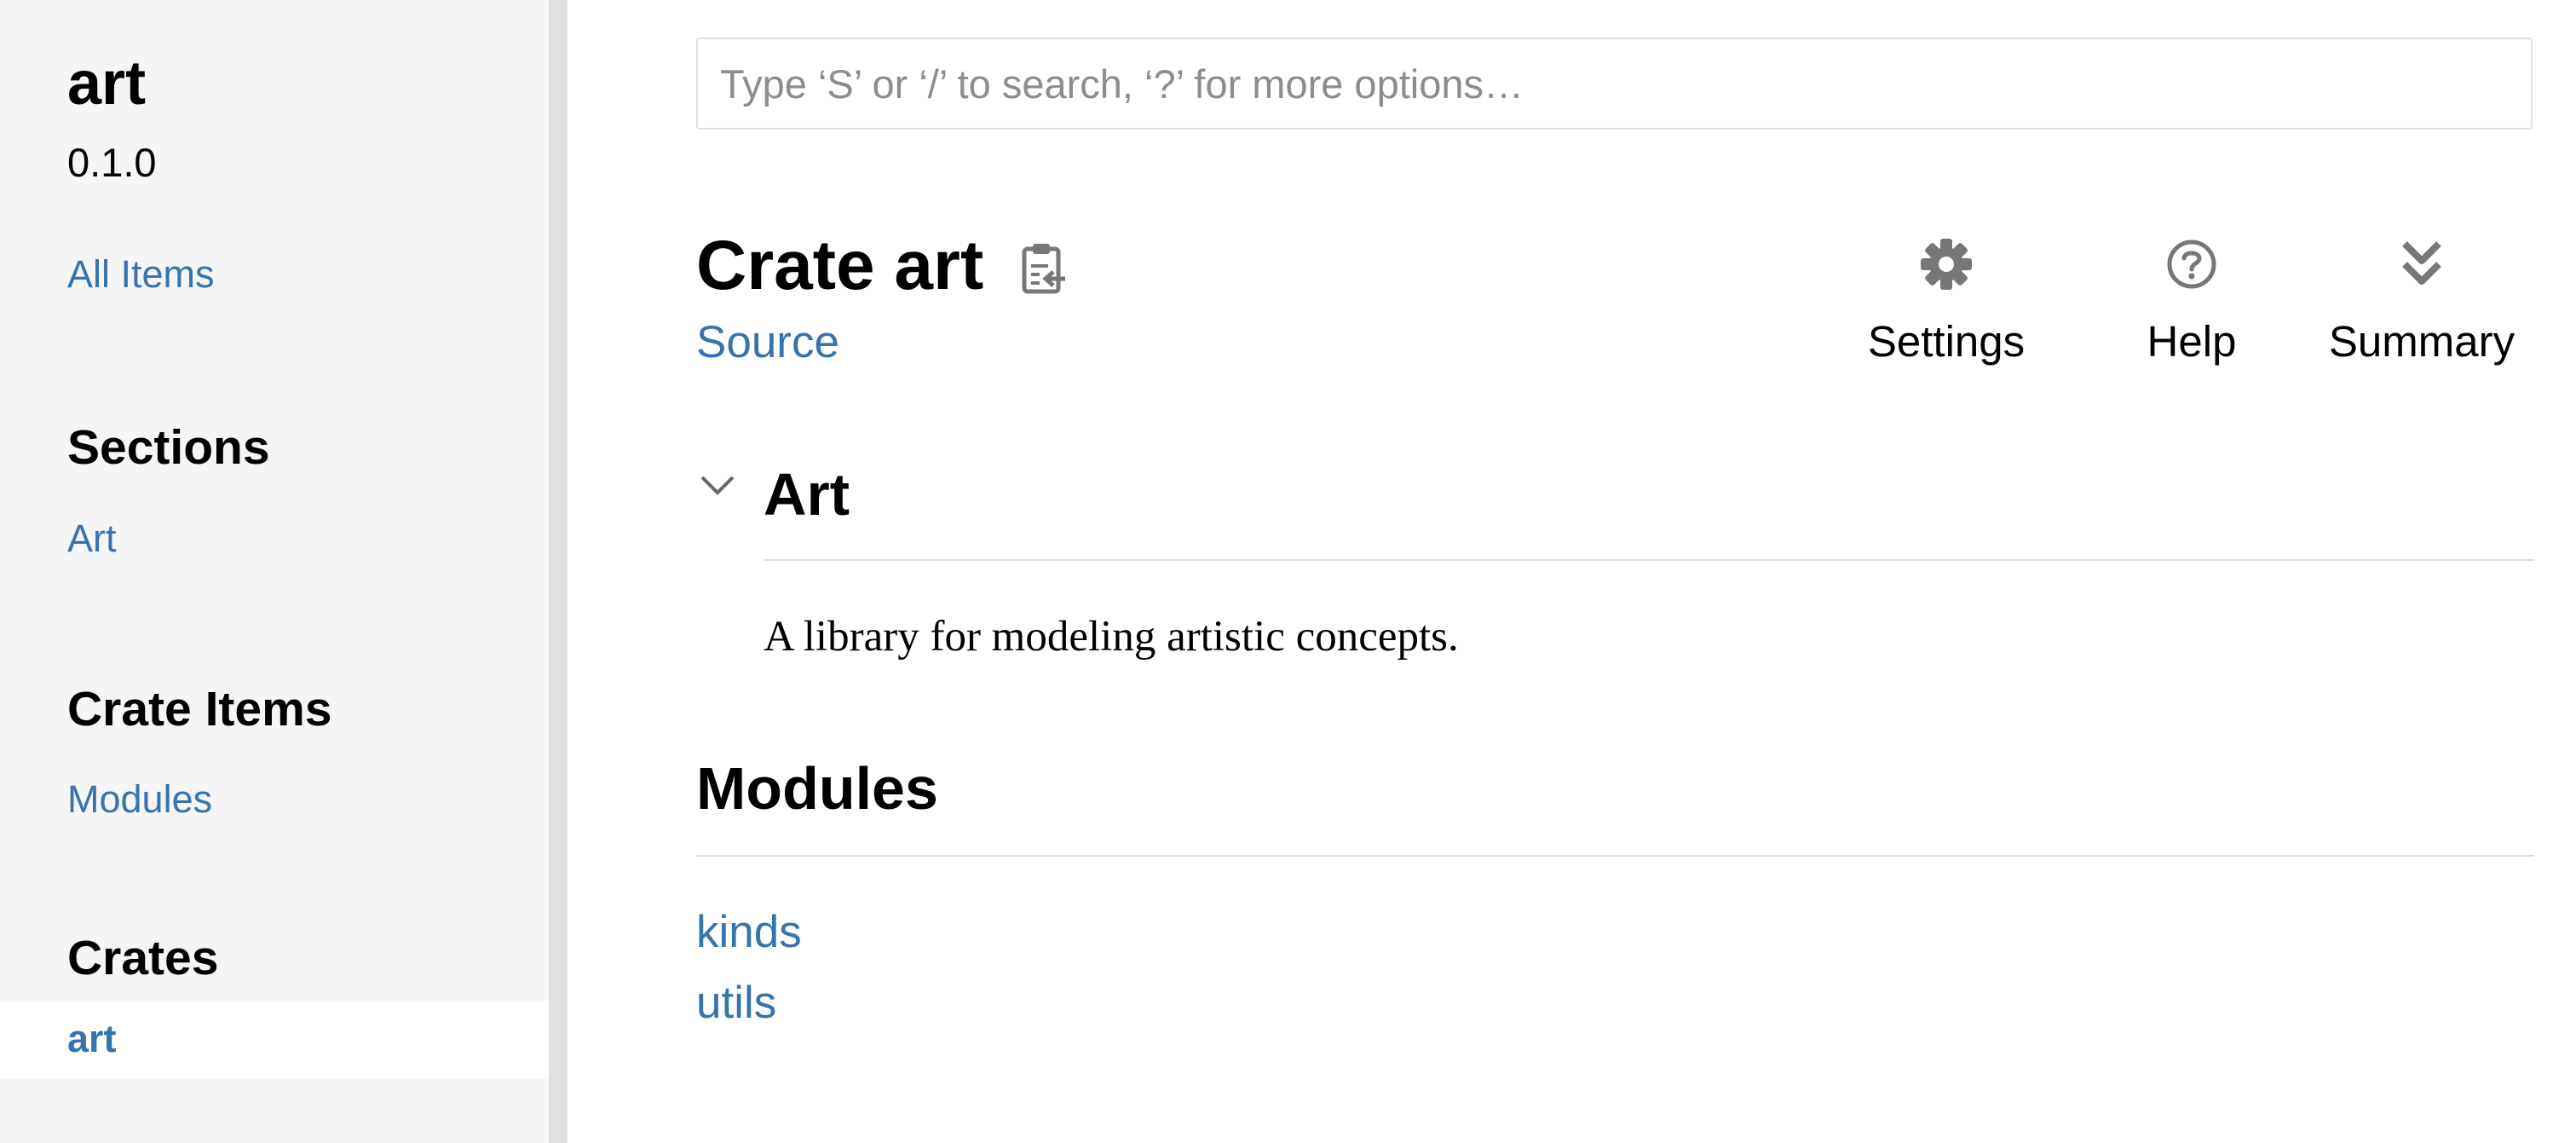 The height and width of the screenshot is (1143, 2576). Describe the element at coordinates (749, 932) in the screenshot. I see `module-link-kinds: kinds` at that location.